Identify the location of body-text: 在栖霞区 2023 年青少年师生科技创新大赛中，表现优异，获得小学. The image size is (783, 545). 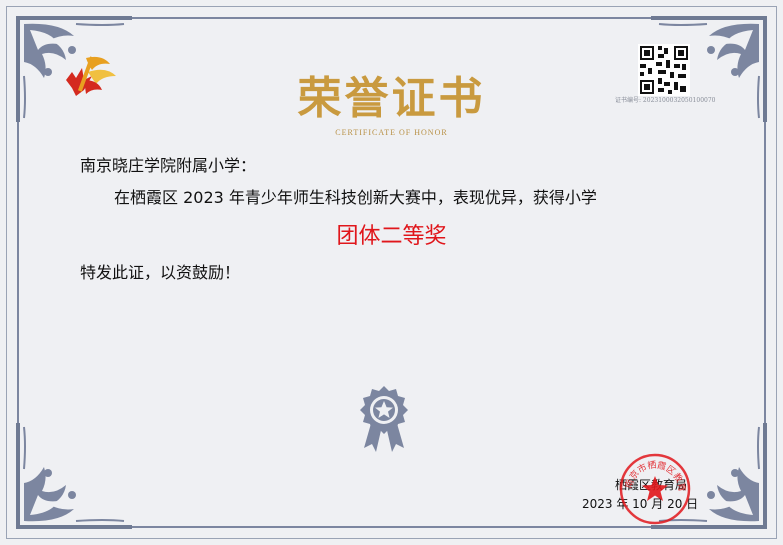
(355, 197).